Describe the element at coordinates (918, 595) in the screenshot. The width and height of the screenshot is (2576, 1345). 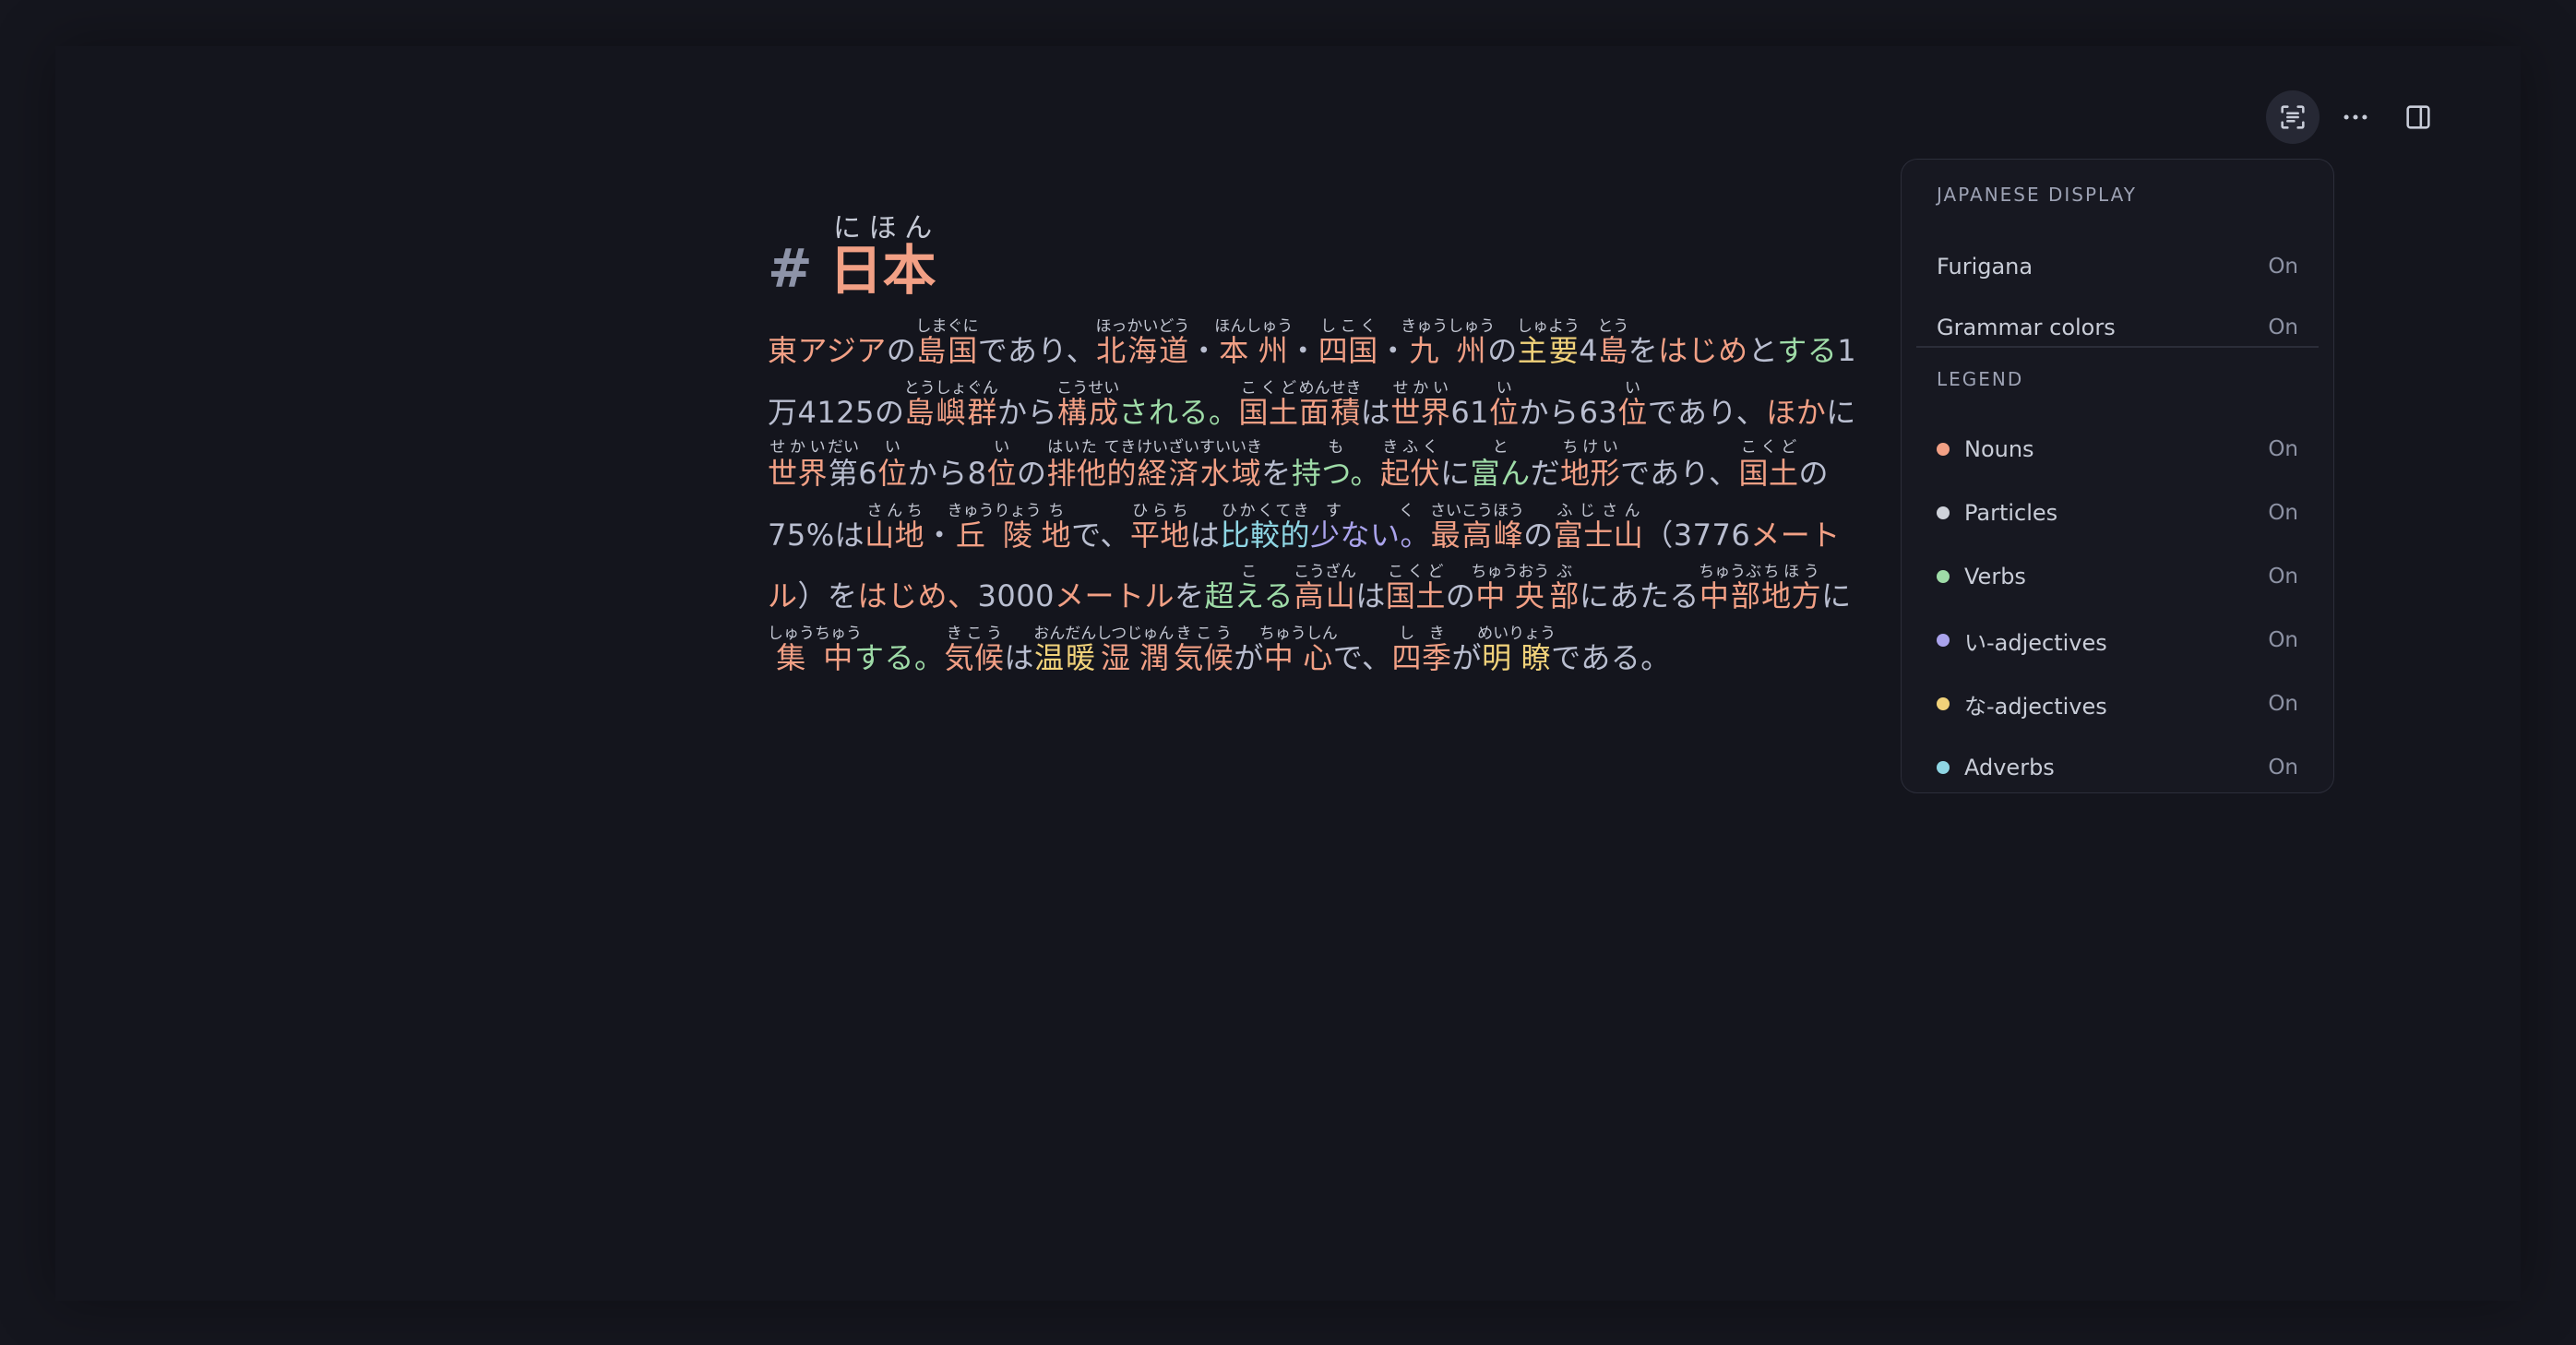
I see `word-token: はじめ、` at that location.